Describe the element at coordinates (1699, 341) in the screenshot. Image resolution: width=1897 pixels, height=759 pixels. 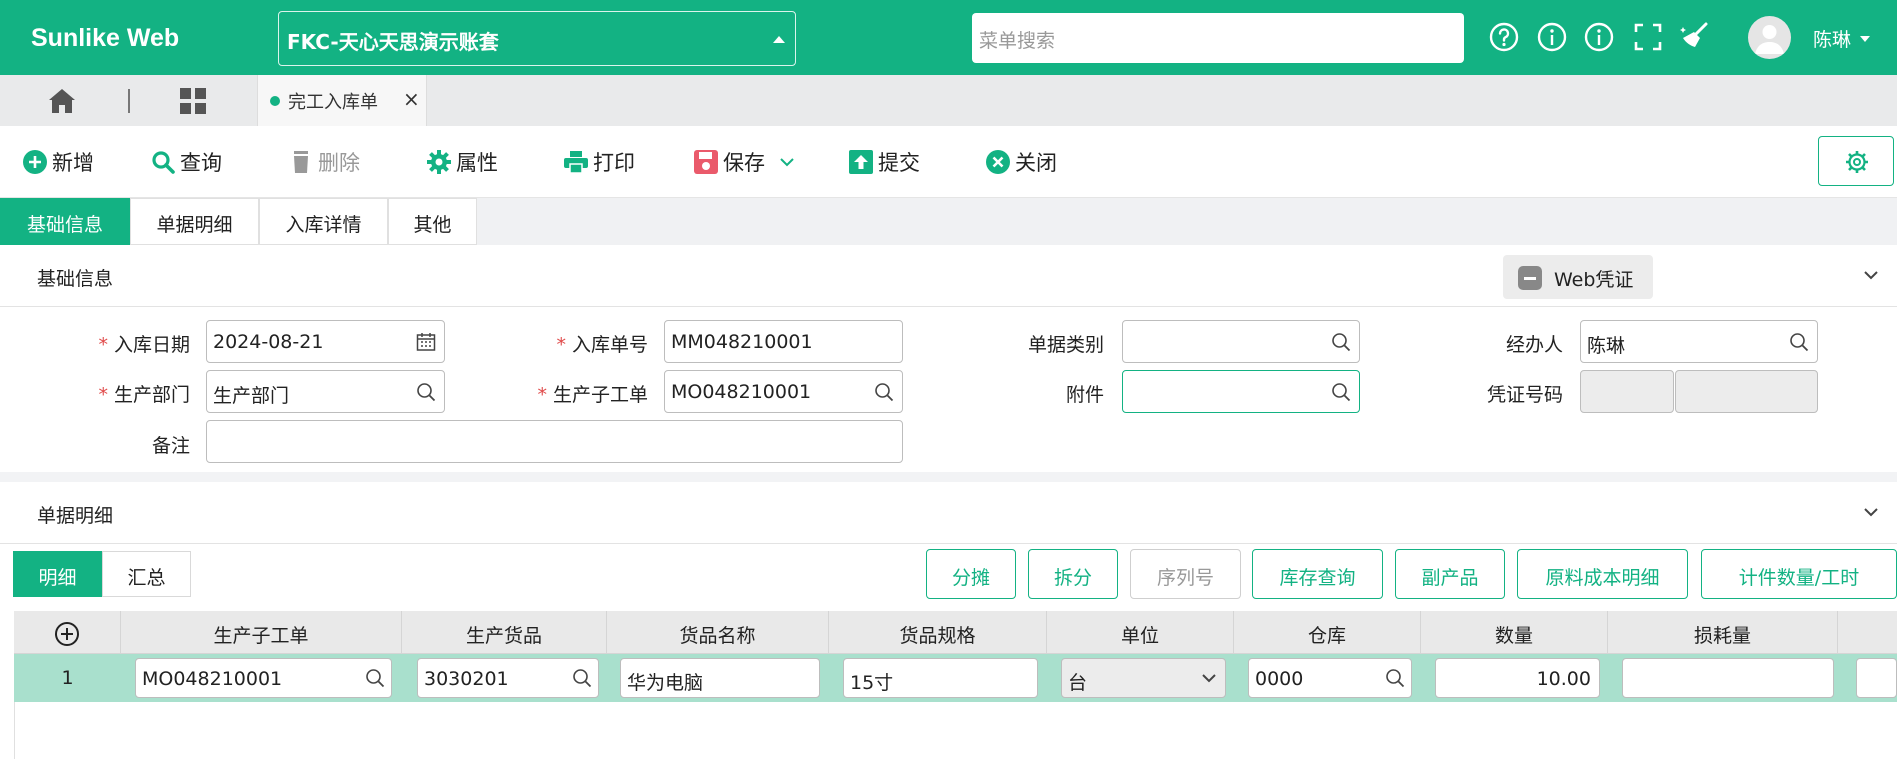
I see `handler-field: 陈琳` at that location.